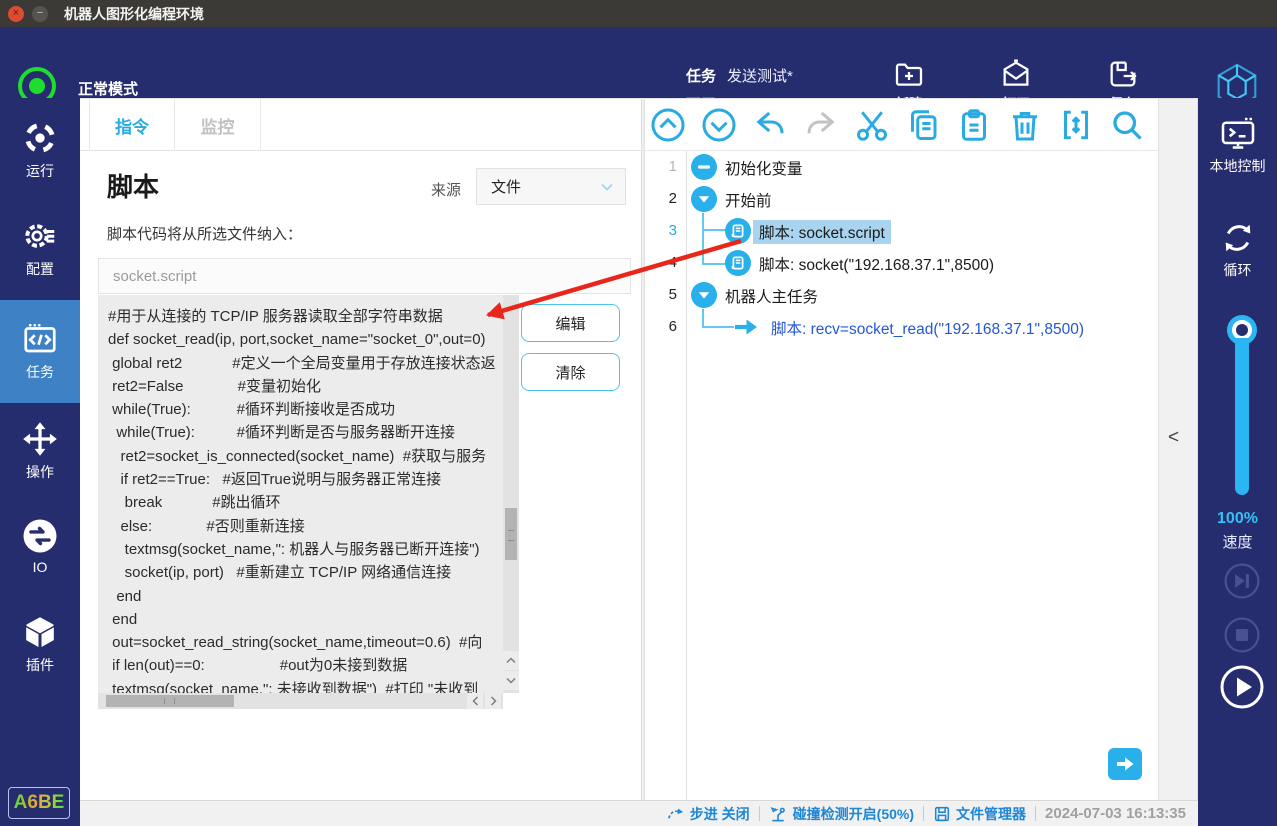 The width and height of the screenshot is (1277, 826). I want to click on left-sidebar: 运行配置任务操作 IO 插件 A6BE, so click(40, 462).